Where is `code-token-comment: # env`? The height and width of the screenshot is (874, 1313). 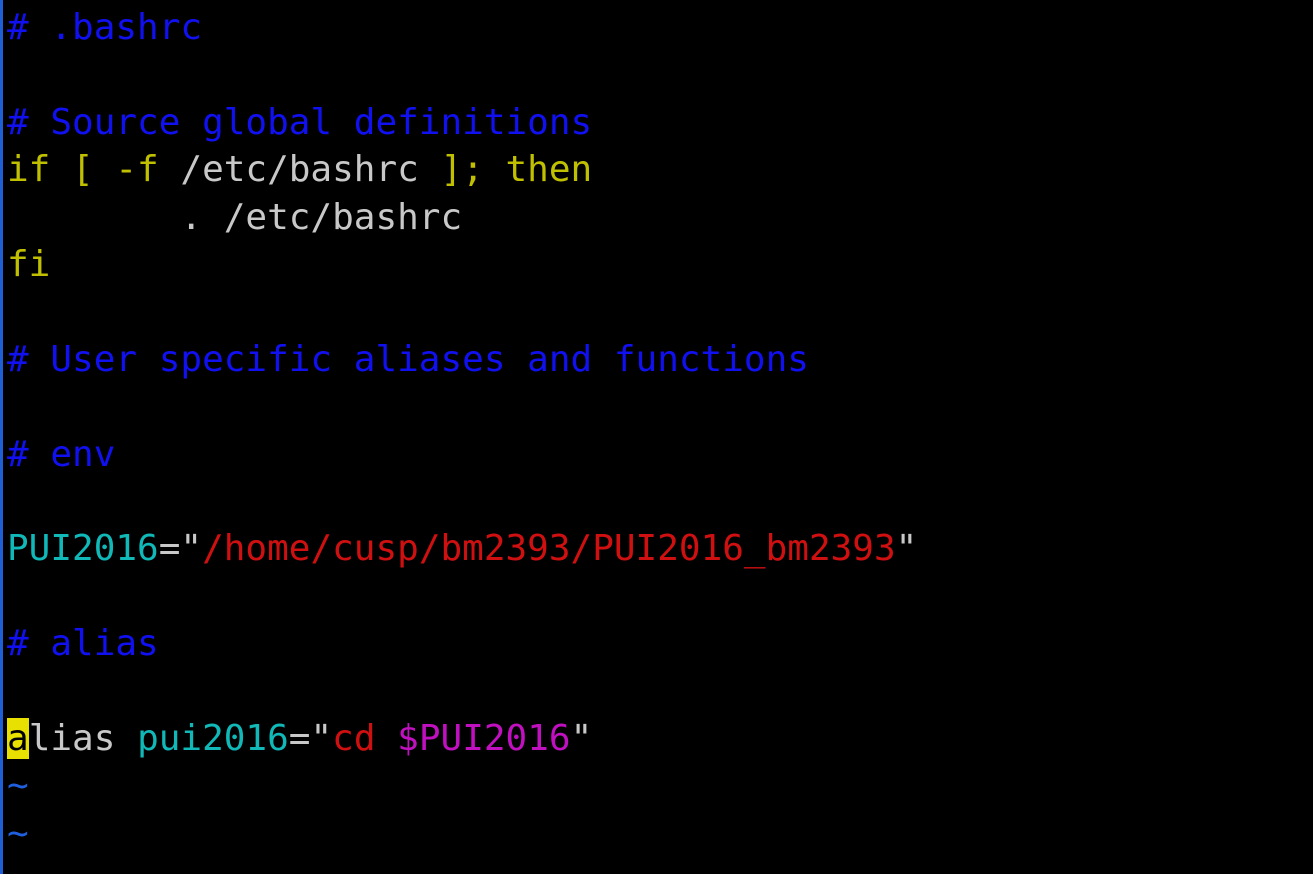
code-token-comment: # env is located at coordinates (61, 454).